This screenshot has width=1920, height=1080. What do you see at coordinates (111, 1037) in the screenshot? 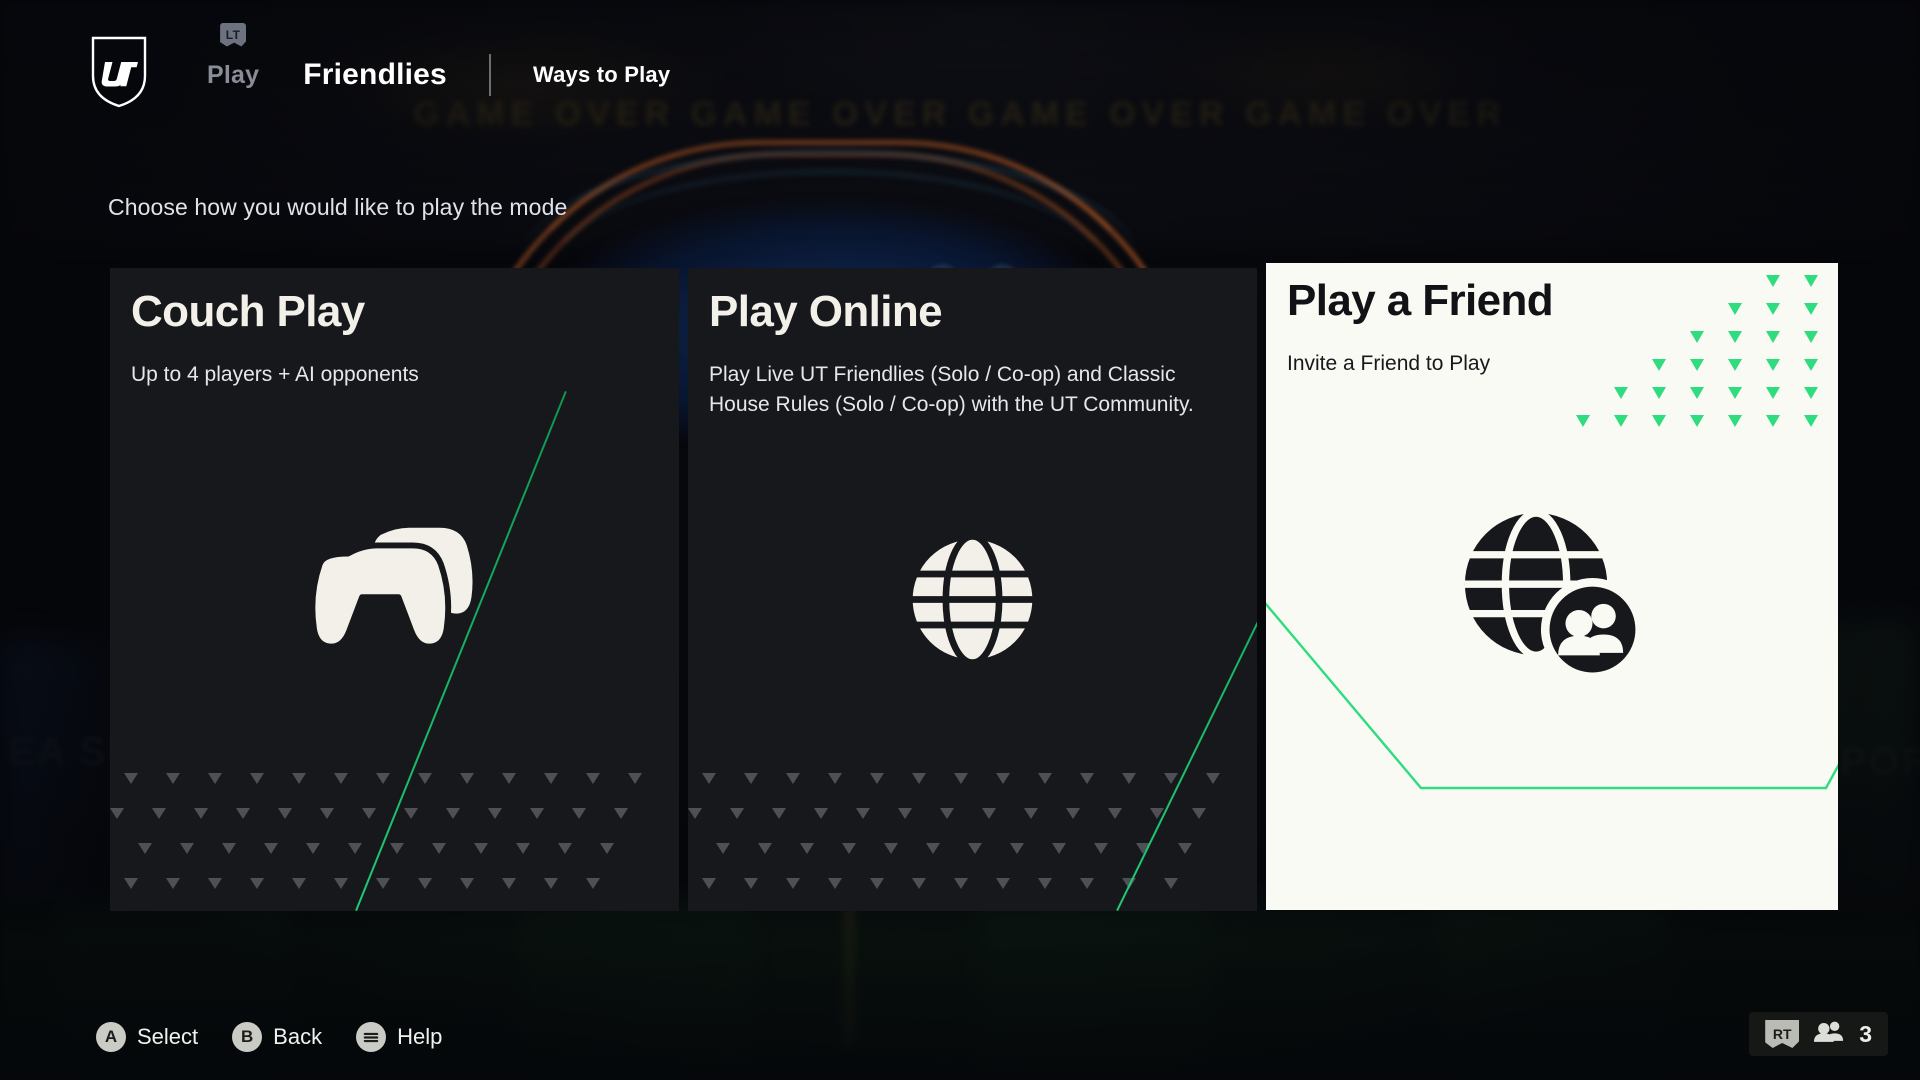
I see `a-button-icon: A` at bounding box center [111, 1037].